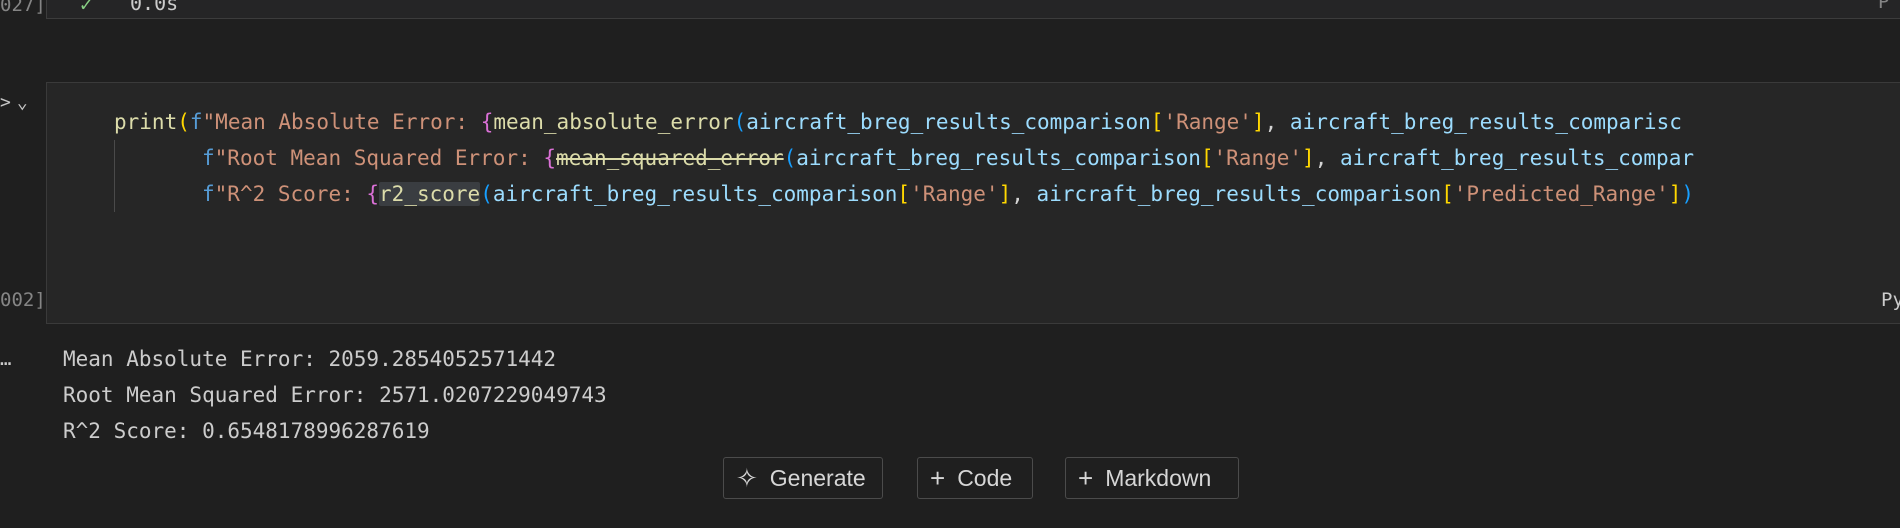 The width and height of the screenshot is (1900, 528). What do you see at coordinates (341, 122) in the screenshot?
I see `code-token: "Mean Absolute Error:` at bounding box center [341, 122].